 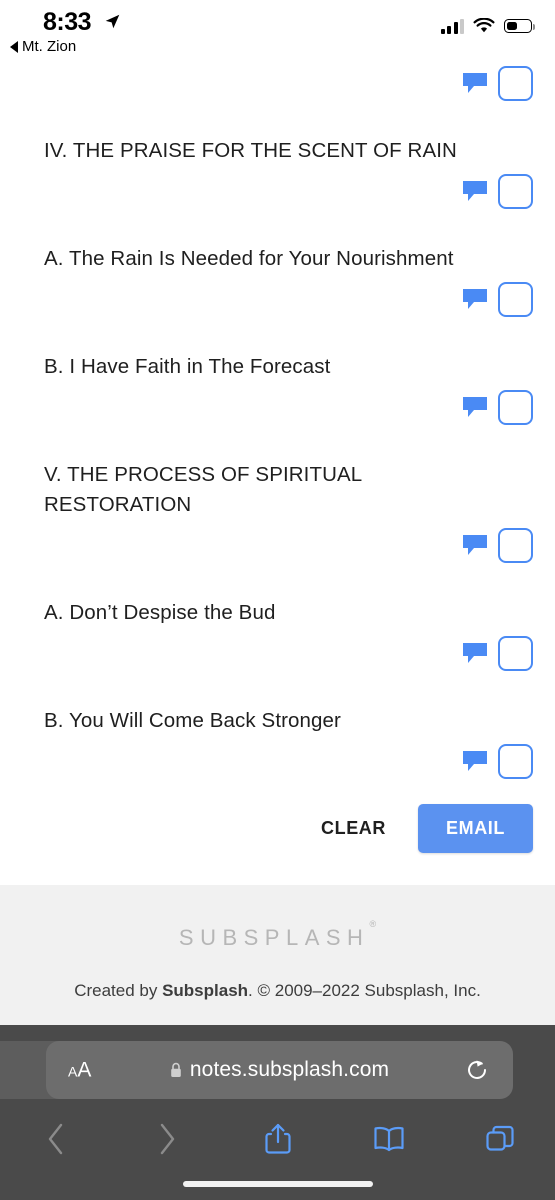 I want to click on reload-icon, so click(x=477, y=1070).